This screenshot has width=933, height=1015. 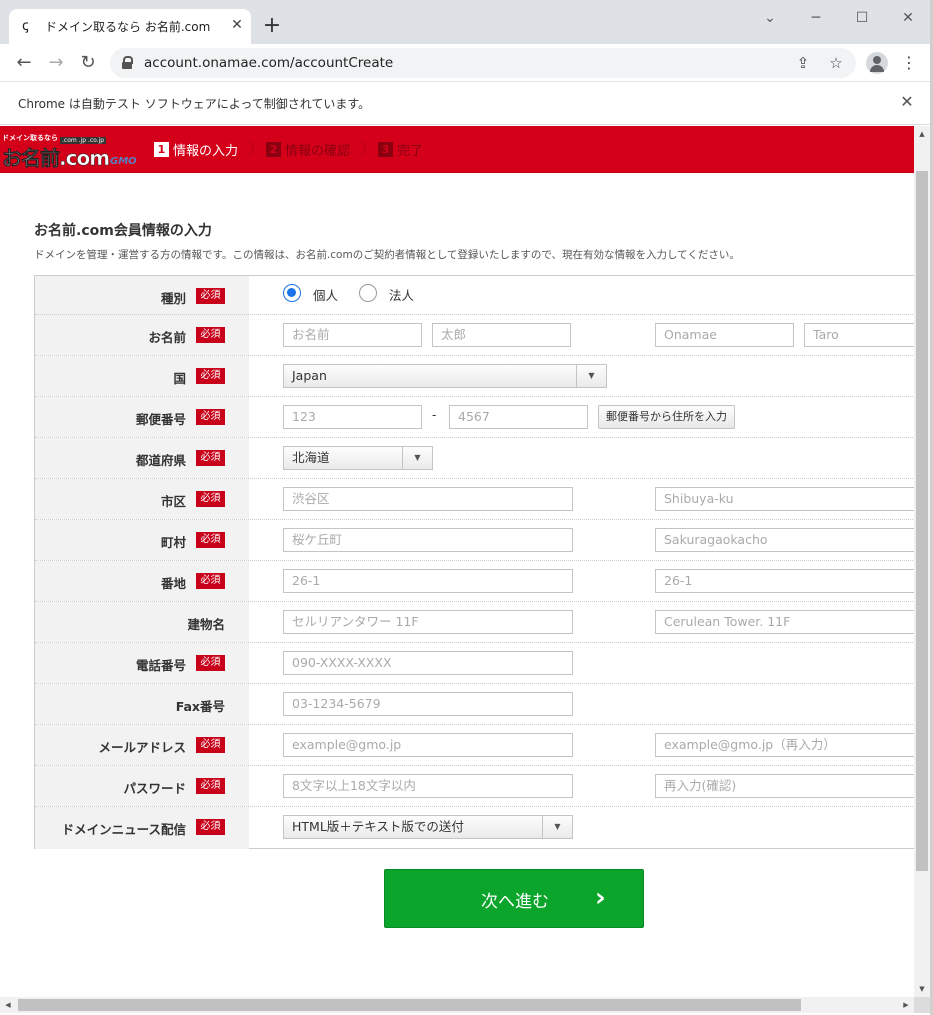 I want to click on new-tab-button: +, so click(x=272, y=26).